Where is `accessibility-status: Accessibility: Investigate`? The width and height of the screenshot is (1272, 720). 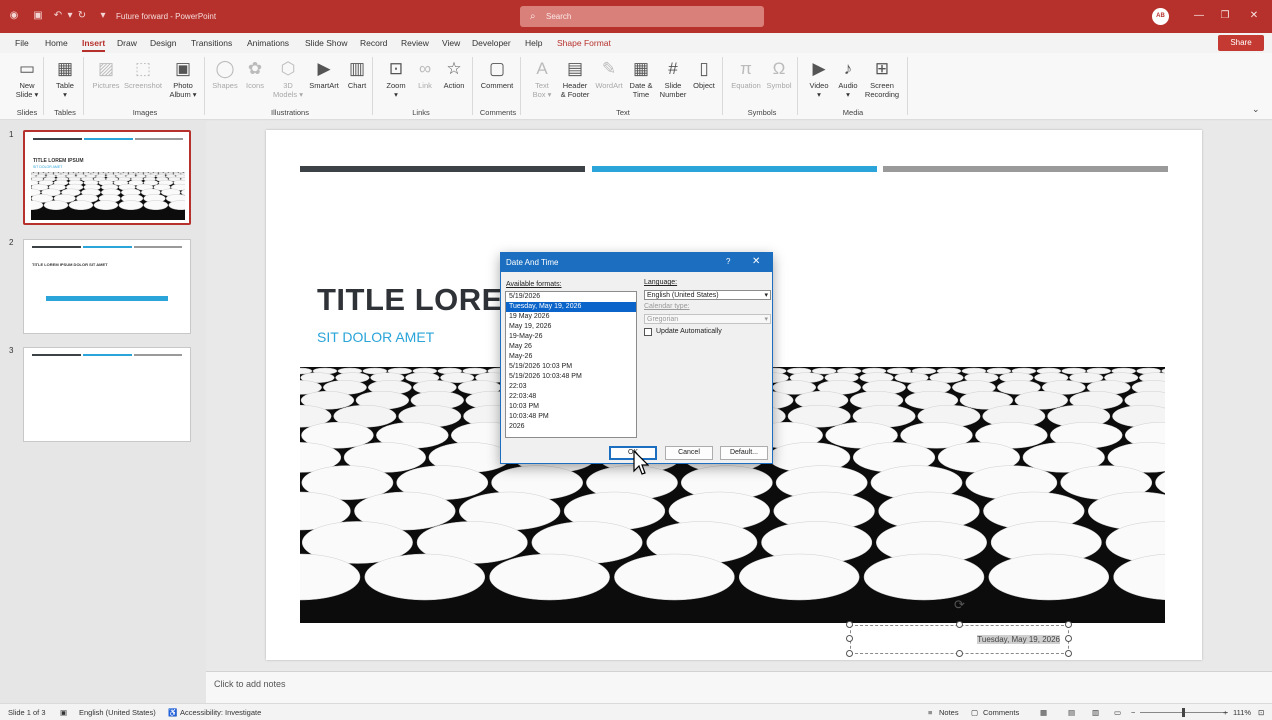
accessibility-status: Accessibility: Investigate is located at coordinates (220, 712).